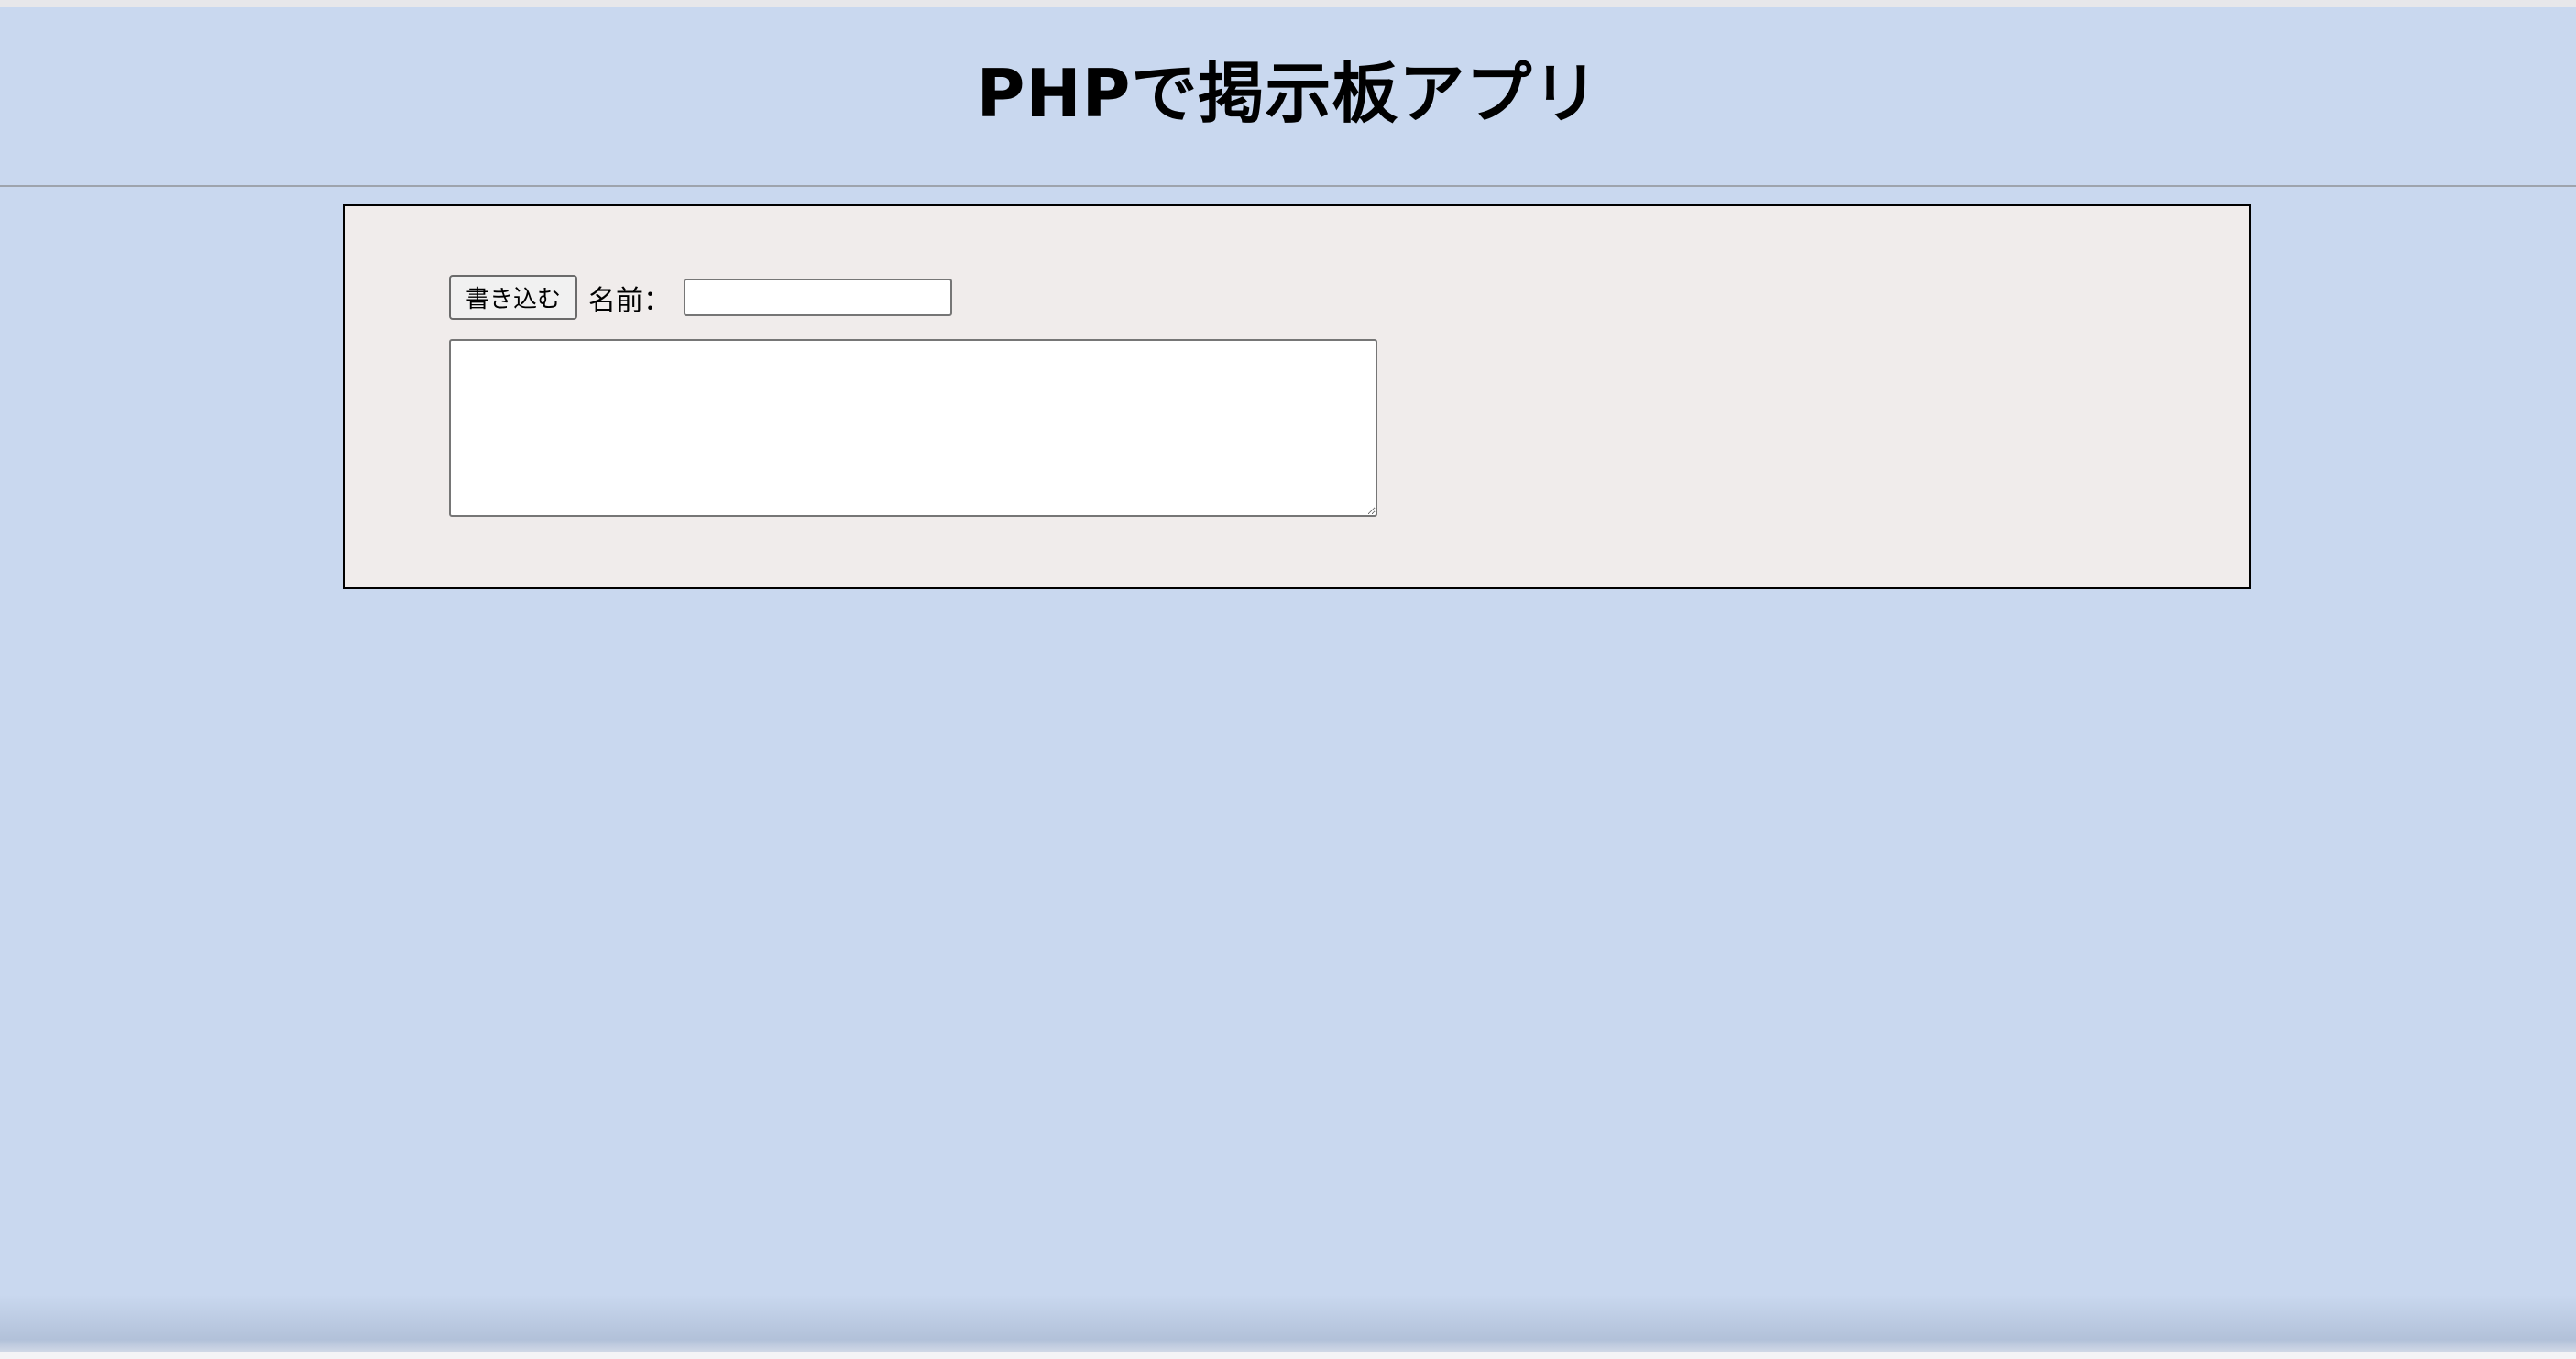  I want to click on page-title: PHPで掲示板アプリ, so click(1288, 93).